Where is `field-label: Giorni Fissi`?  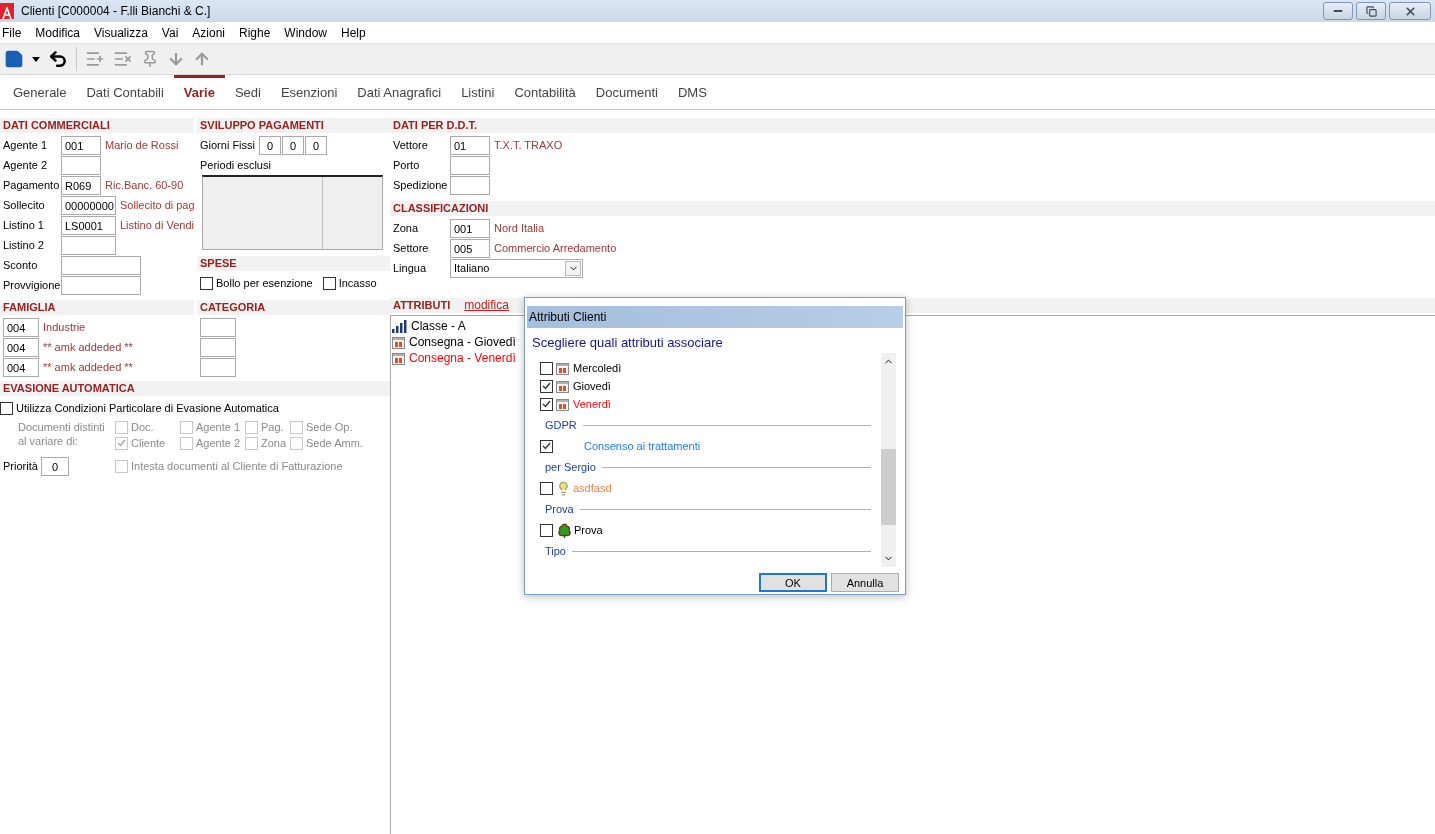
field-label: Giorni Fissi is located at coordinates (227, 145).